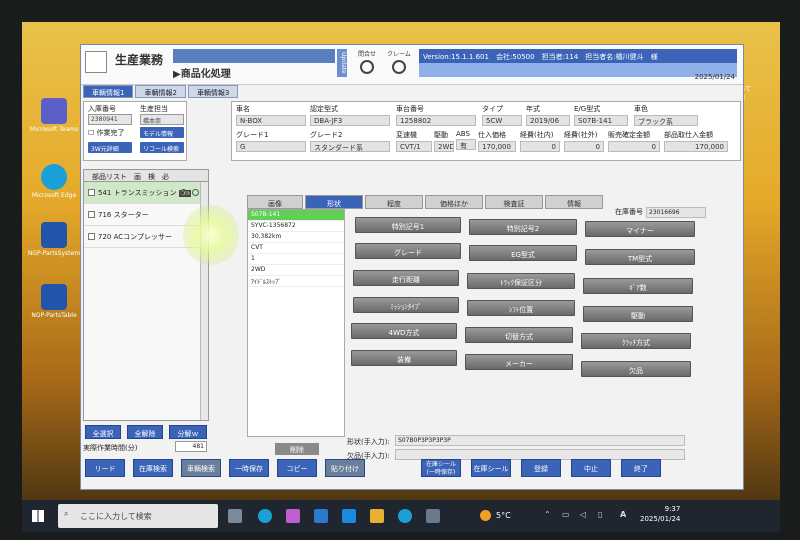  I want to click on exit-button: 終了, so click(641, 468).